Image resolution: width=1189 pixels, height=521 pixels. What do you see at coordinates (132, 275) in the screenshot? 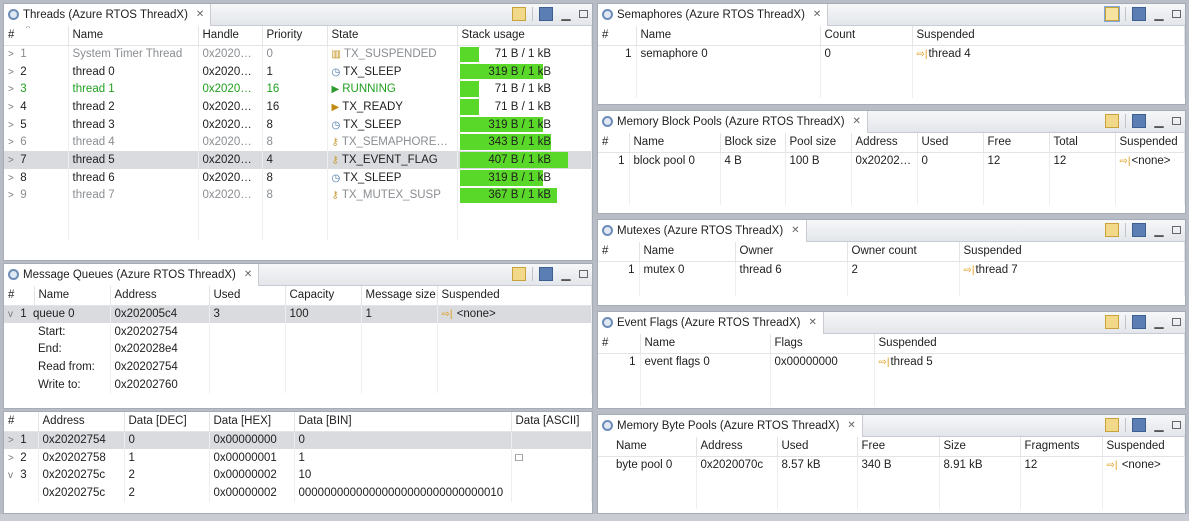
I see `queues-tab: Message Queues (Azure RTOS ThreadX) ✕` at bounding box center [132, 275].